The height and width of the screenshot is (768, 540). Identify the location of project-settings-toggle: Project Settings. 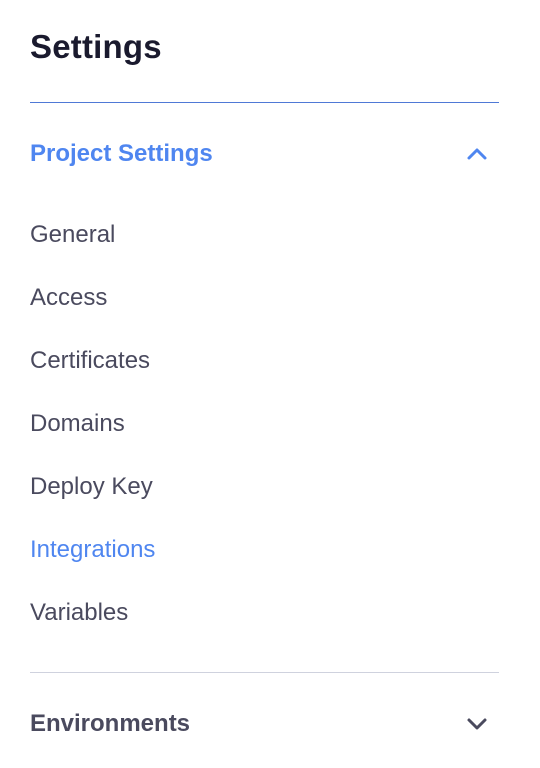
(264, 154).